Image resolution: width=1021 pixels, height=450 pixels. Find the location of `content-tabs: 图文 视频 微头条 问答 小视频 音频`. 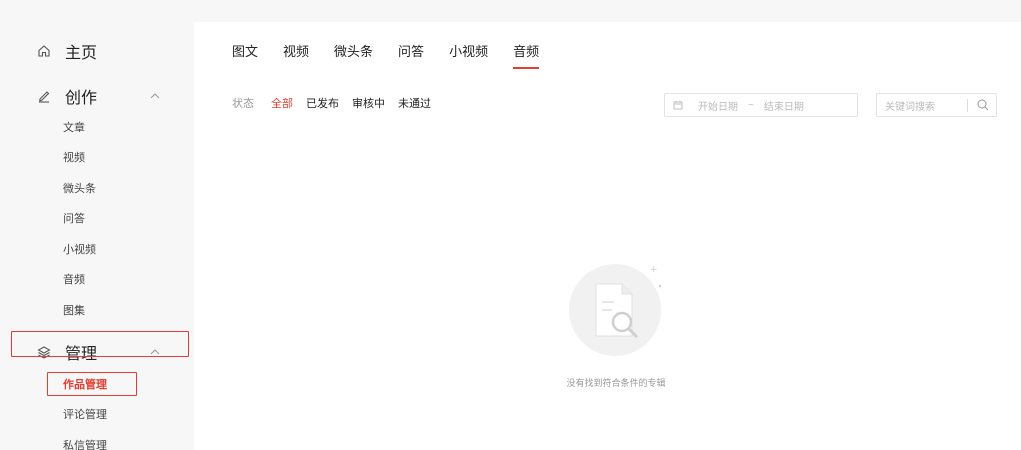

content-tabs: 图文 视频 微头条 问答 小视频 音频 is located at coordinates (398, 55).